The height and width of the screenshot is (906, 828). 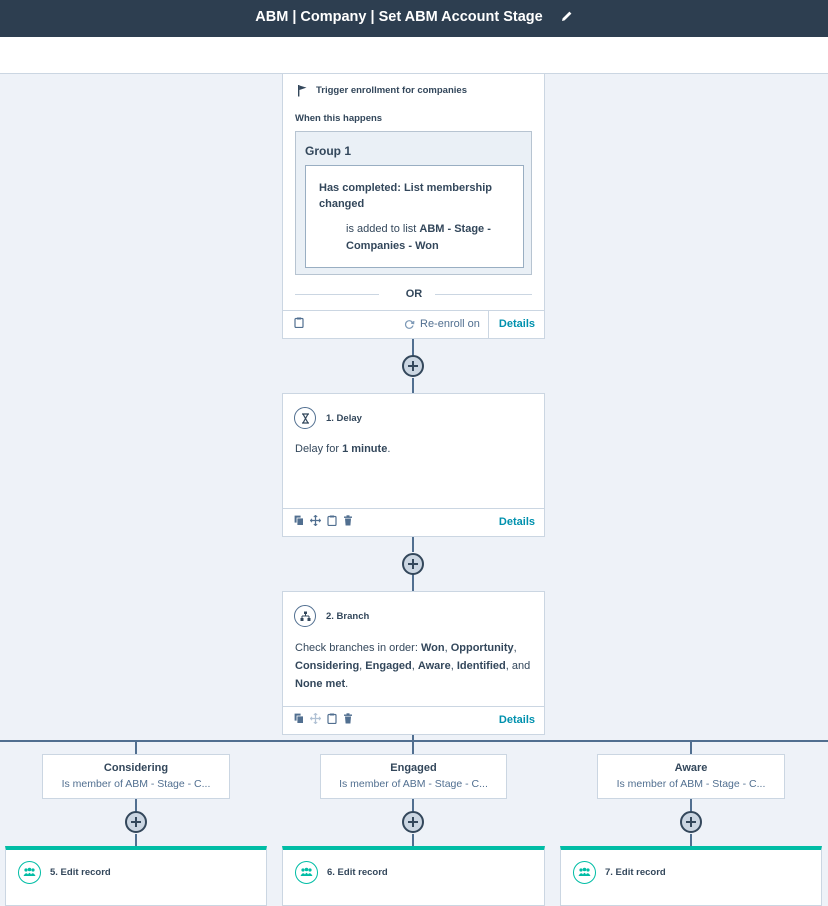 I want to click on branch-title: Engaged, so click(x=413, y=768).